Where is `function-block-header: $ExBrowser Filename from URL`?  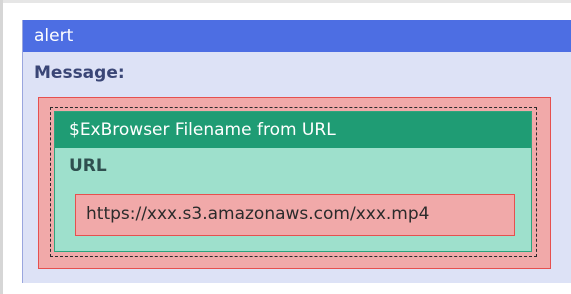 function-block-header: $ExBrowser Filename from URL is located at coordinates (293, 130).